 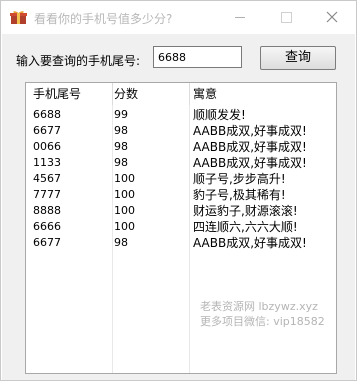 I want to click on phone-cell: 0066, so click(x=47, y=146).